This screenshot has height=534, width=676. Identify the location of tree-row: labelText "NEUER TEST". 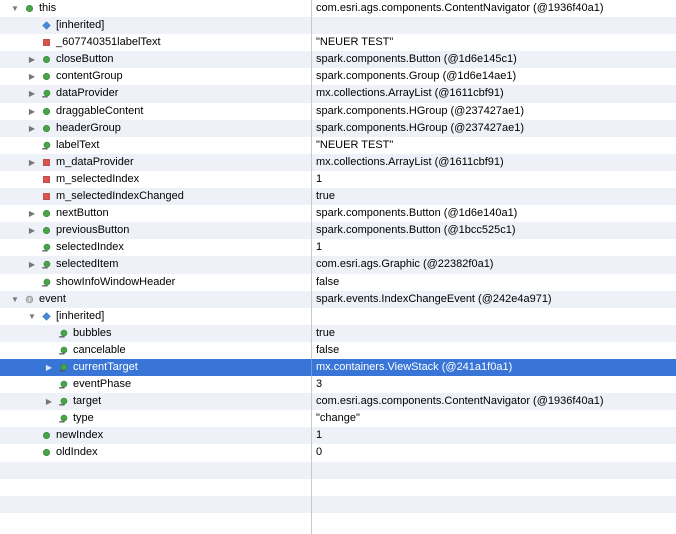
(338, 145).